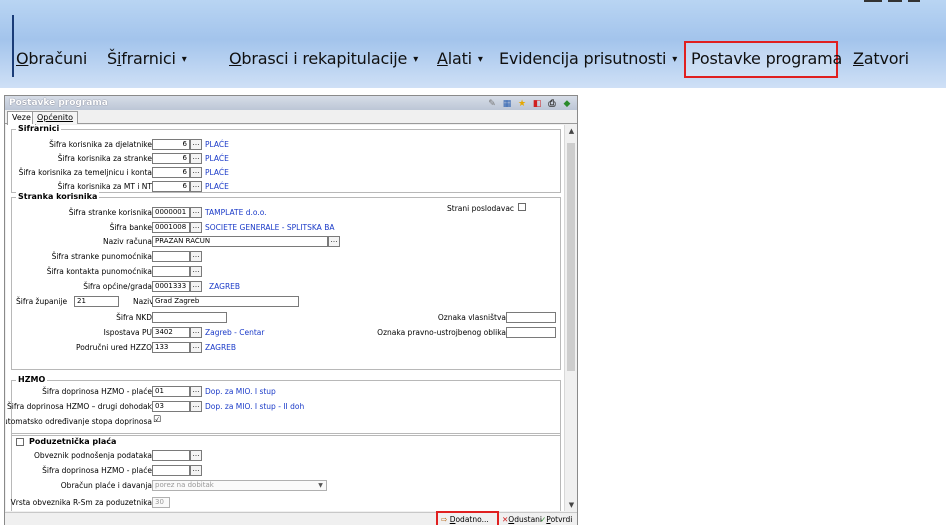  I want to click on sifra-punomocnika-input, so click(171, 256).